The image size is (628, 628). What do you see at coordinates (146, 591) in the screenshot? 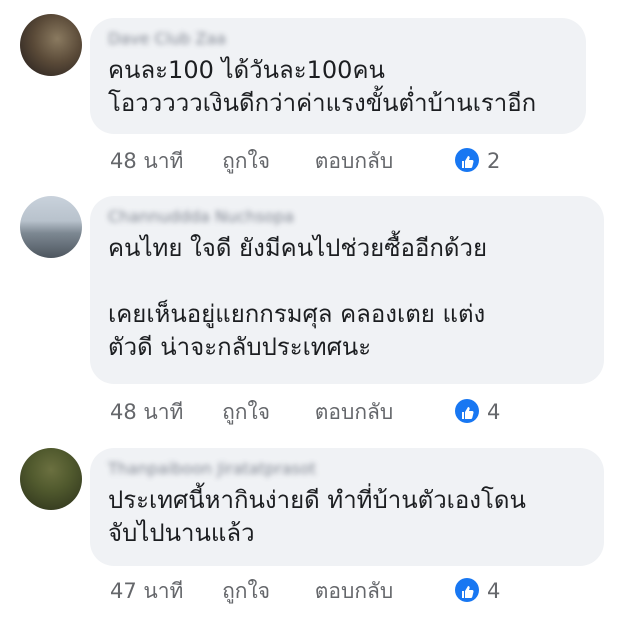
I see `comment-timestamp: 47 นาที` at bounding box center [146, 591].